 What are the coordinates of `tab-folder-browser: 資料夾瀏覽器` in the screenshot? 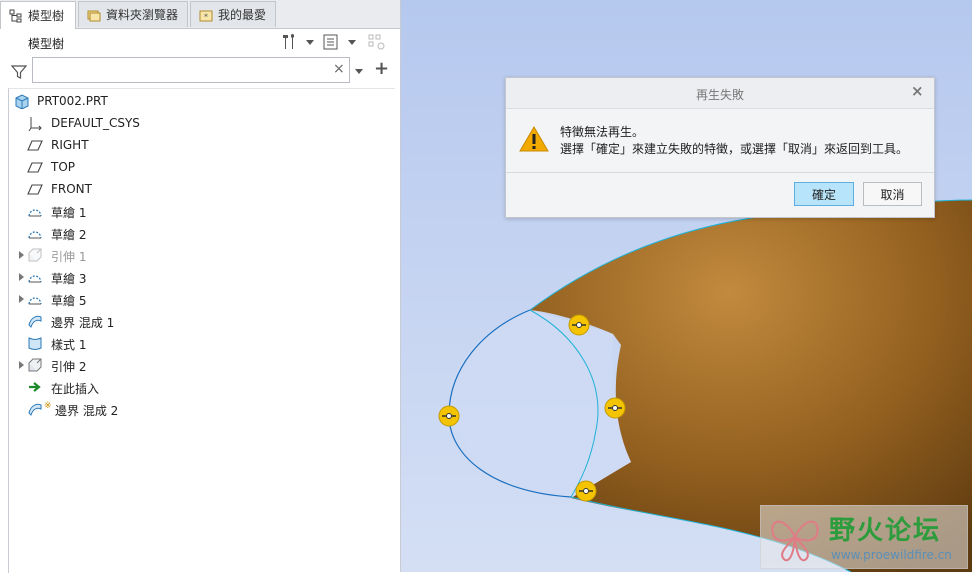 It's located at (133, 14).